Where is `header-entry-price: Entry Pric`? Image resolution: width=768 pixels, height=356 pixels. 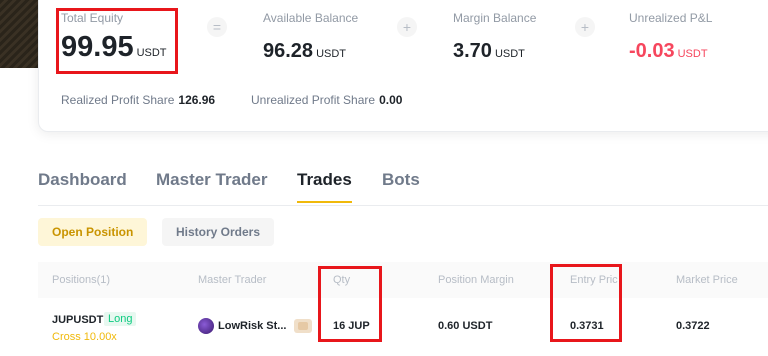 header-entry-price: Entry Pric is located at coordinates (594, 280).